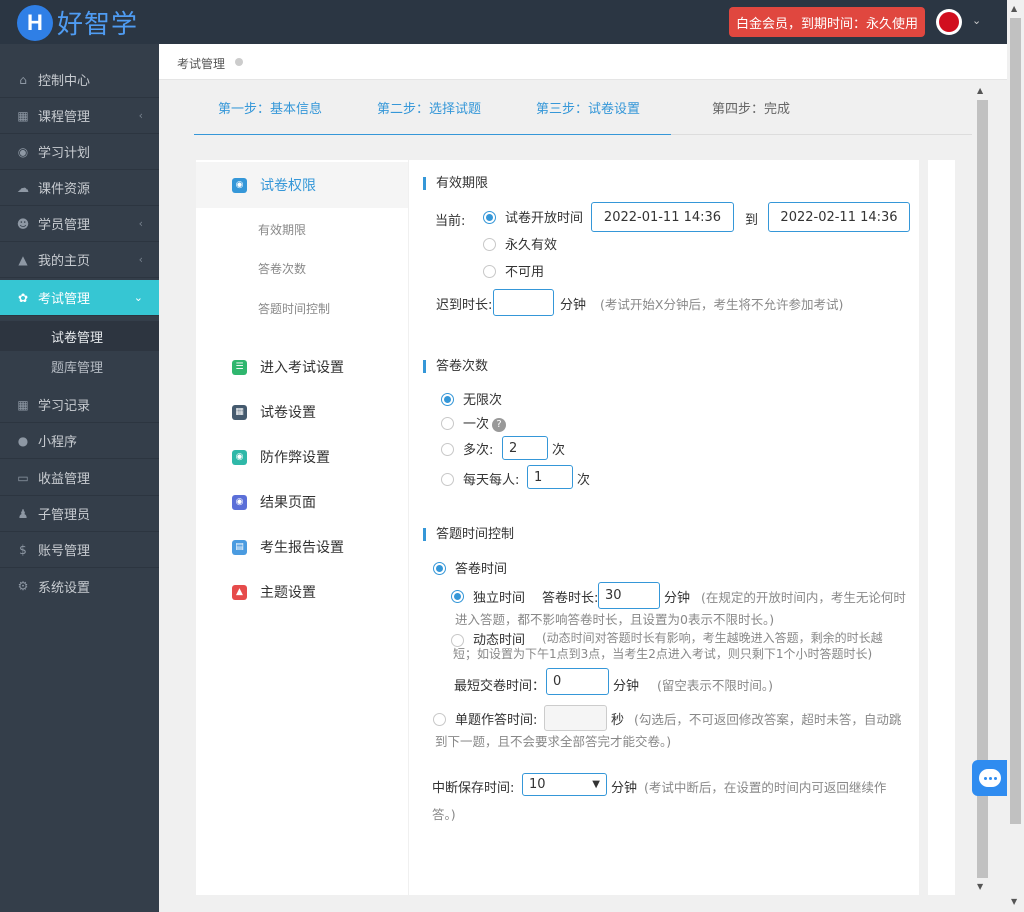 The width and height of the screenshot is (1024, 912). Describe the element at coordinates (447, 399) in the screenshot. I see `radio-unlimited` at that location.